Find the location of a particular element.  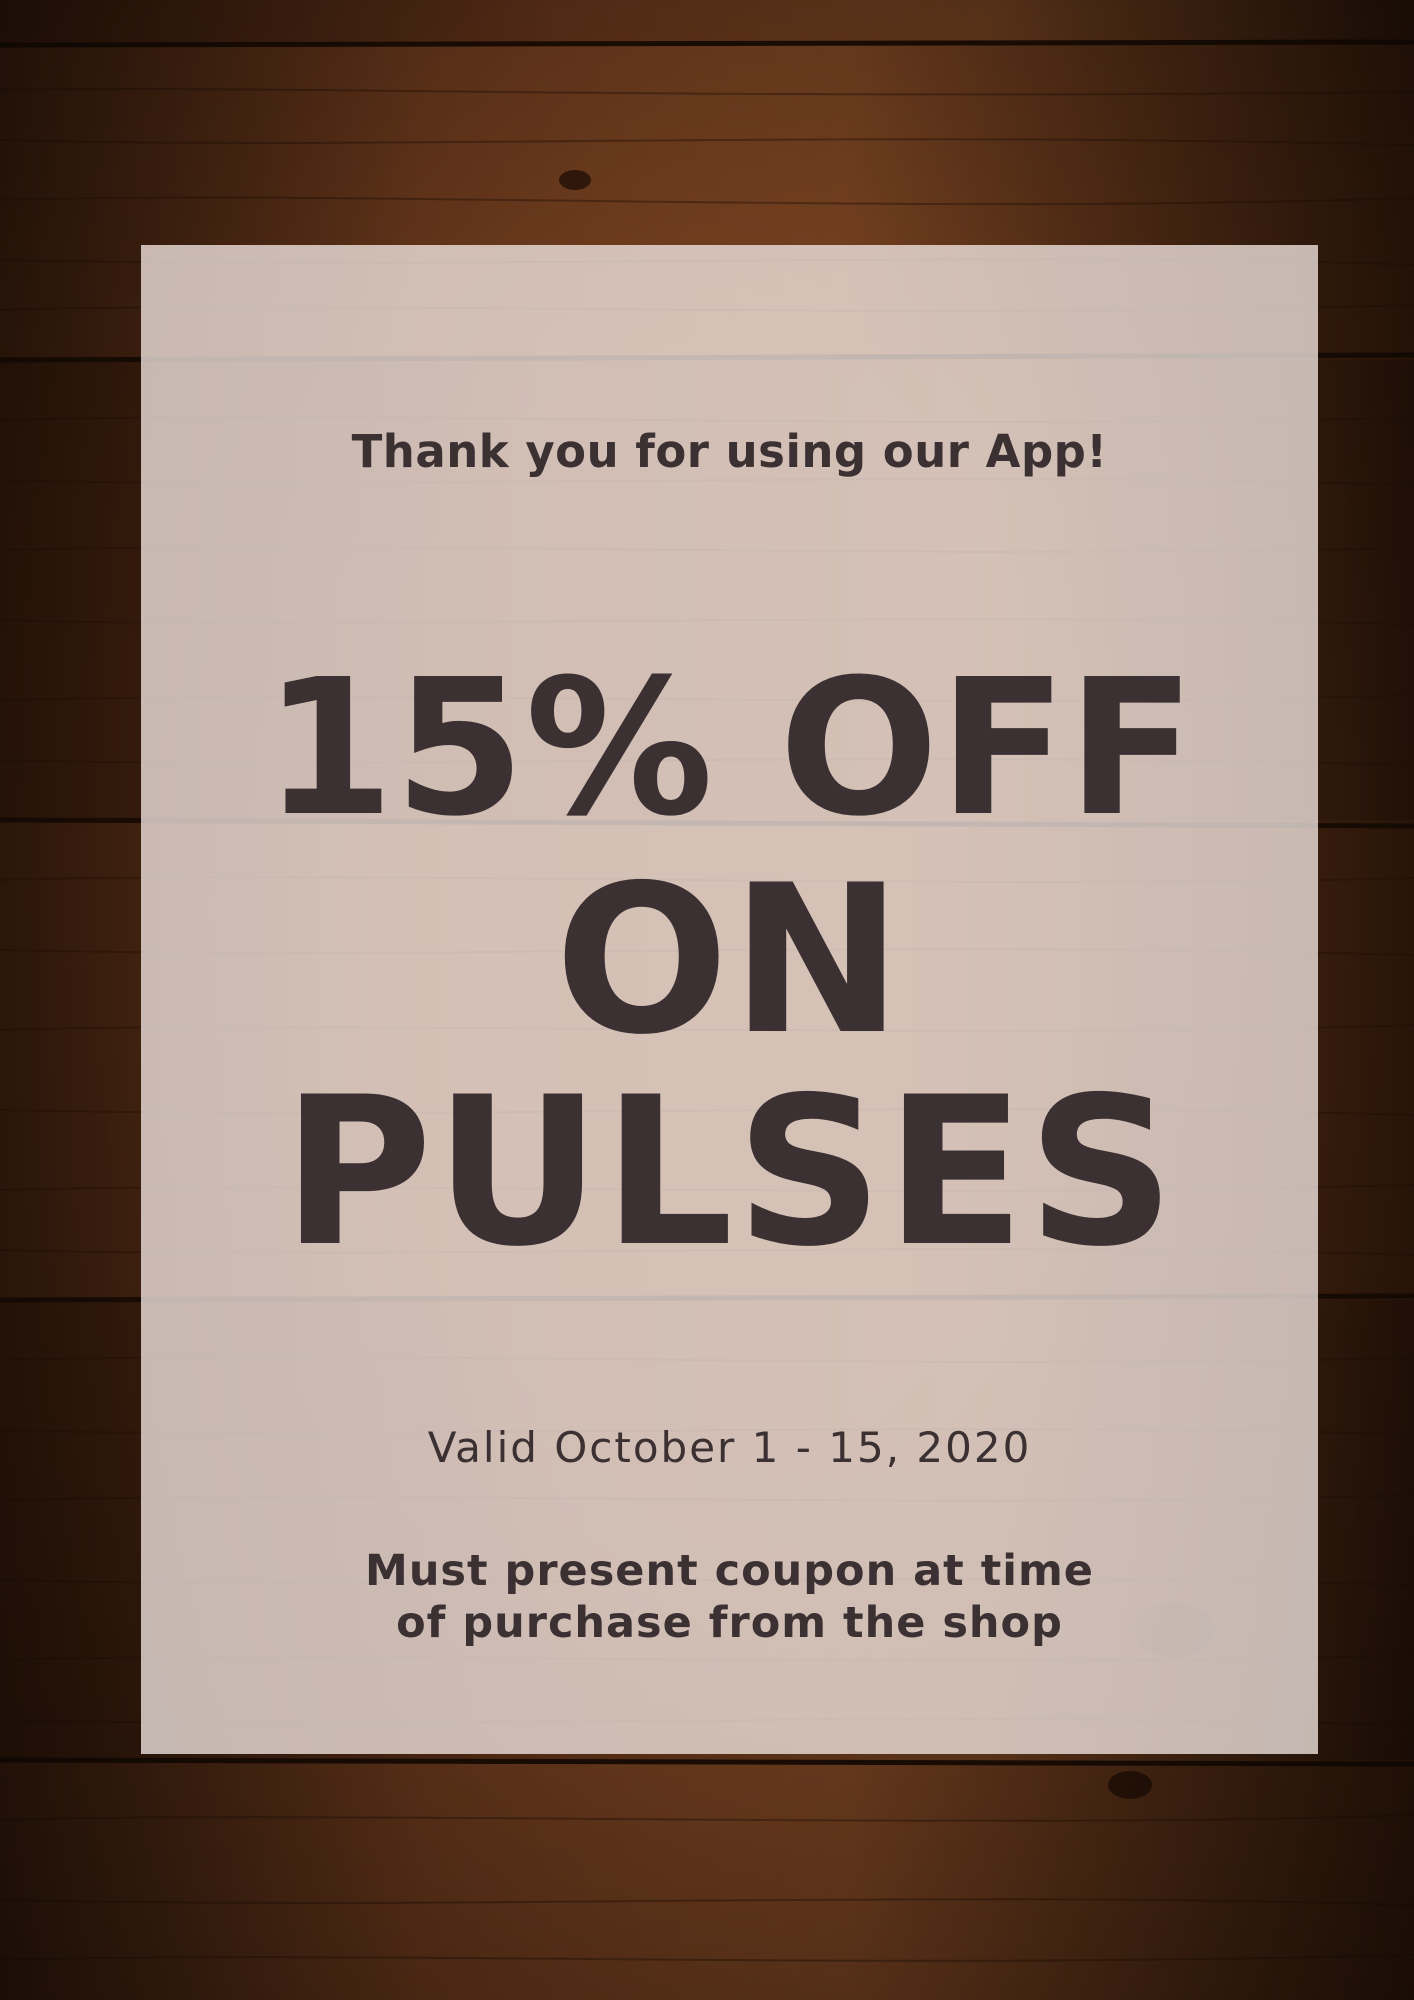

headline-line-1: 15% OFF is located at coordinates (729, 748).